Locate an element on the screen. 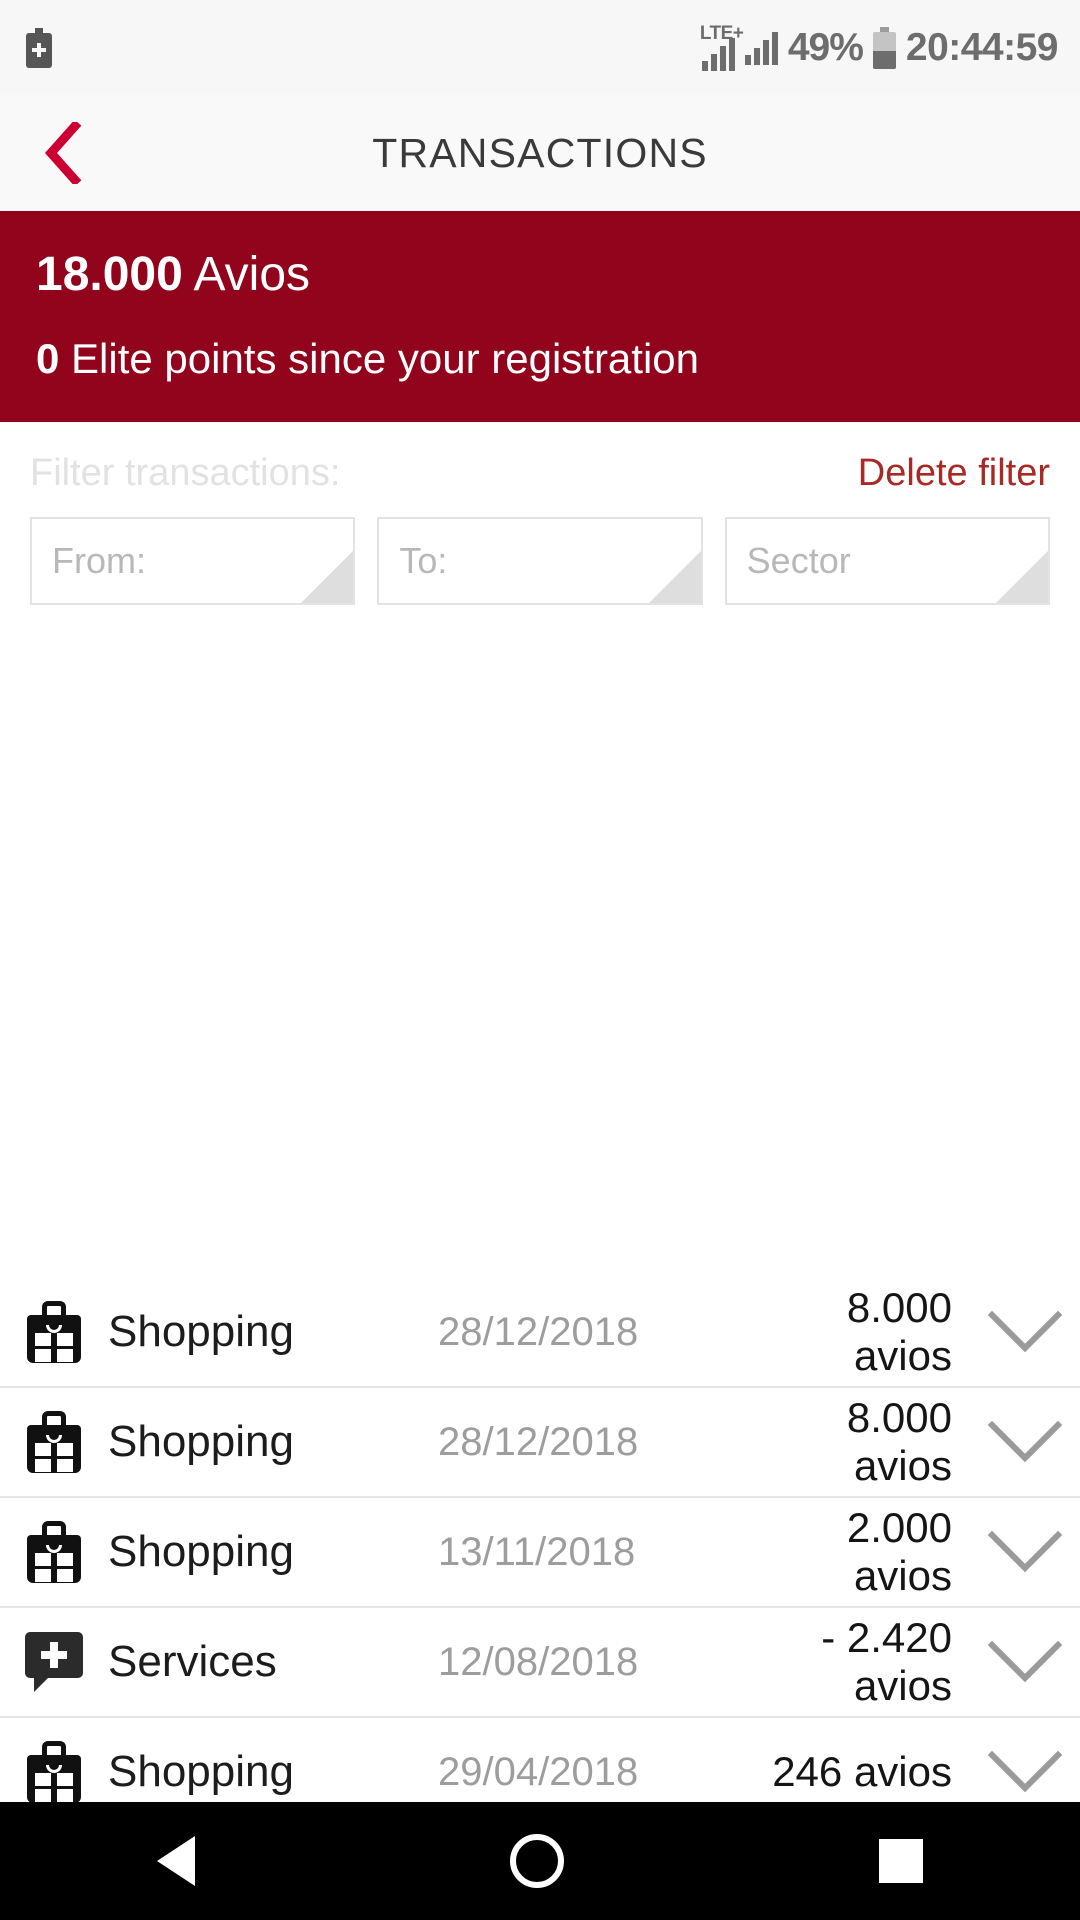 Image resolution: width=1080 pixels, height=1920 pixels. triangle-back-icon is located at coordinates (176, 1861).